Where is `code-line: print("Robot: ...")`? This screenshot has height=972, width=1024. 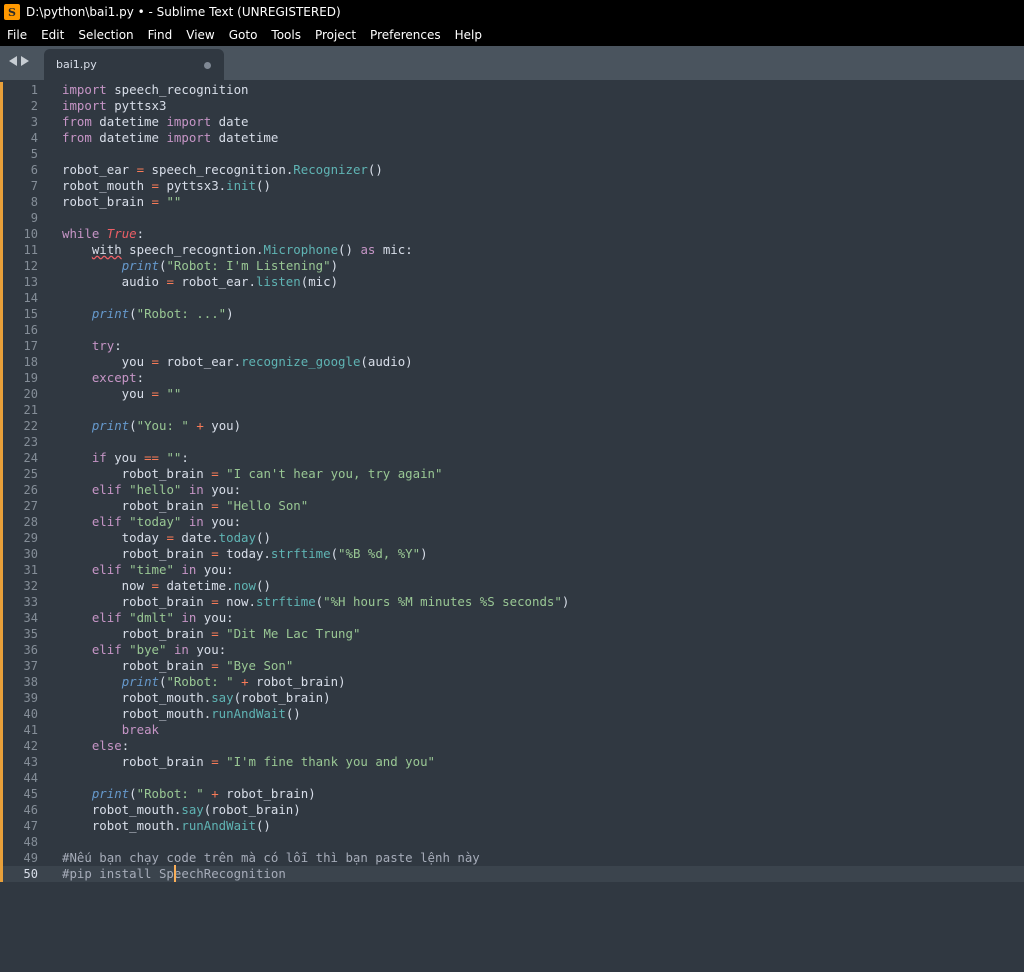 code-line: print("Robot: ...") is located at coordinates (148, 314).